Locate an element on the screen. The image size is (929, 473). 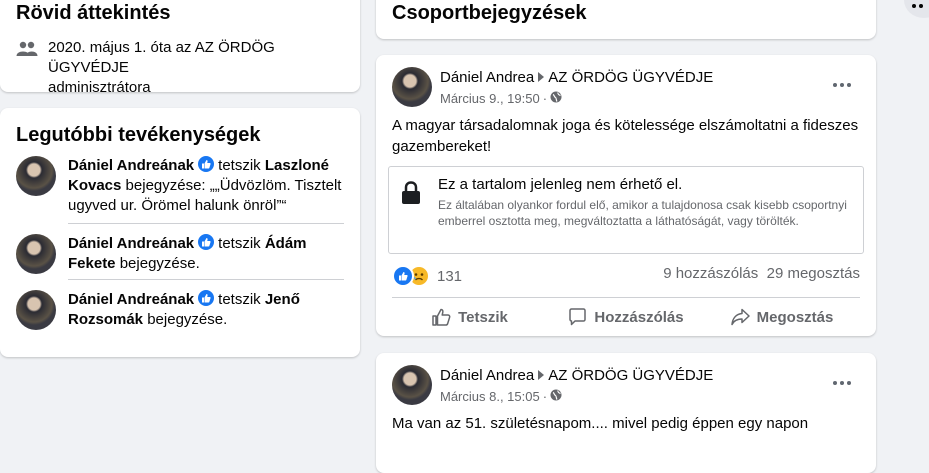
more-options-button is located at coordinates (916, 9).